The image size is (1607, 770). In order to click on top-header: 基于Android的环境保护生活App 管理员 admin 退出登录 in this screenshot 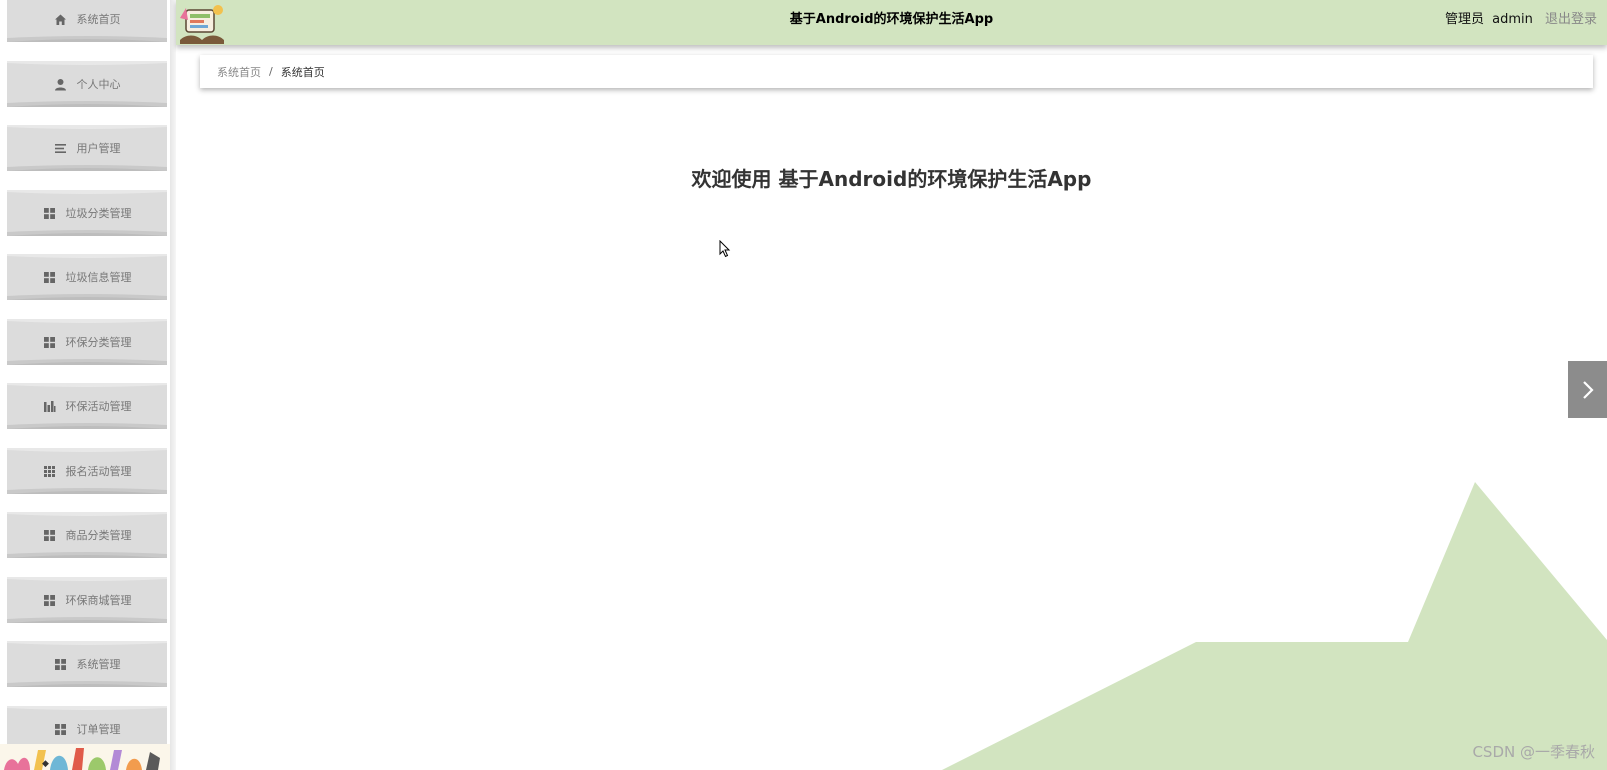, I will do `click(891, 22)`.